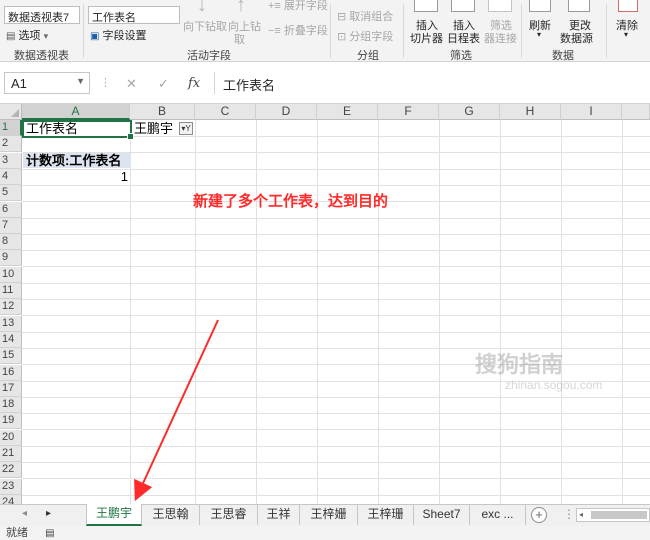 The height and width of the screenshot is (540, 650). Describe the element at coordinates (114, 515) in the screenshot. I see `sheet-tab: 王鹏宇` at that location.